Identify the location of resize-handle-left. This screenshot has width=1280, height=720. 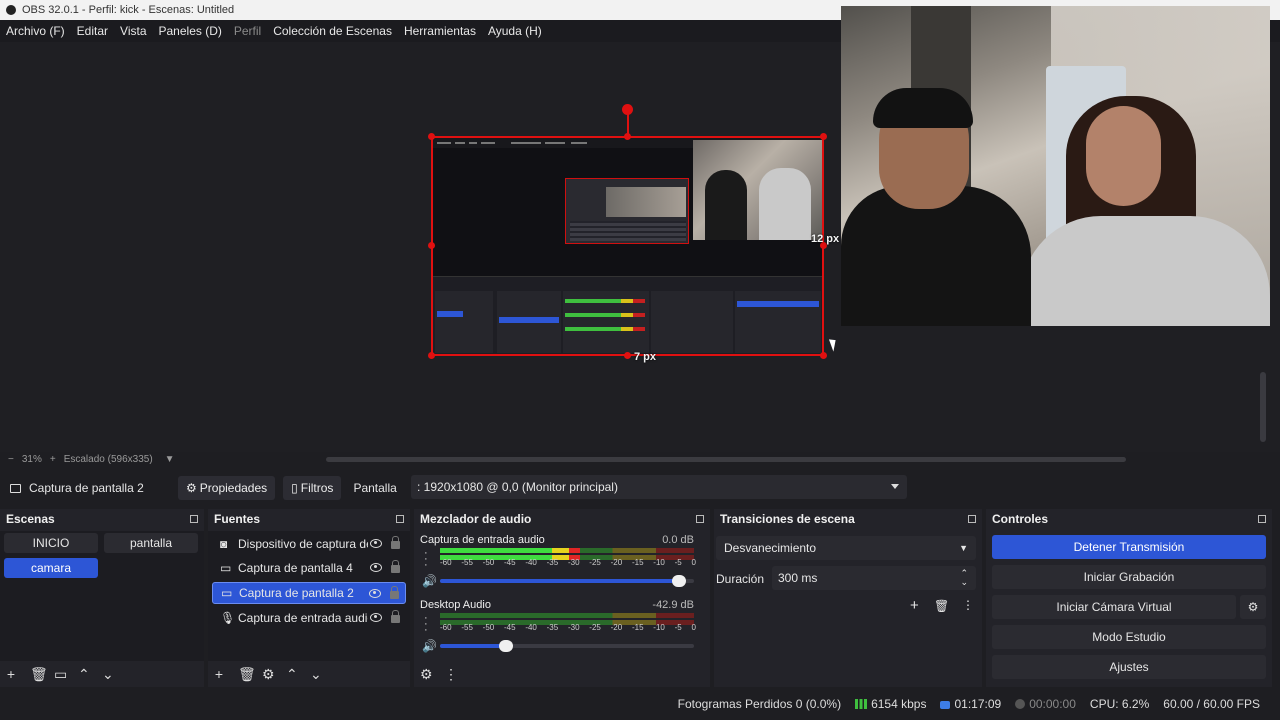
(431, 245).